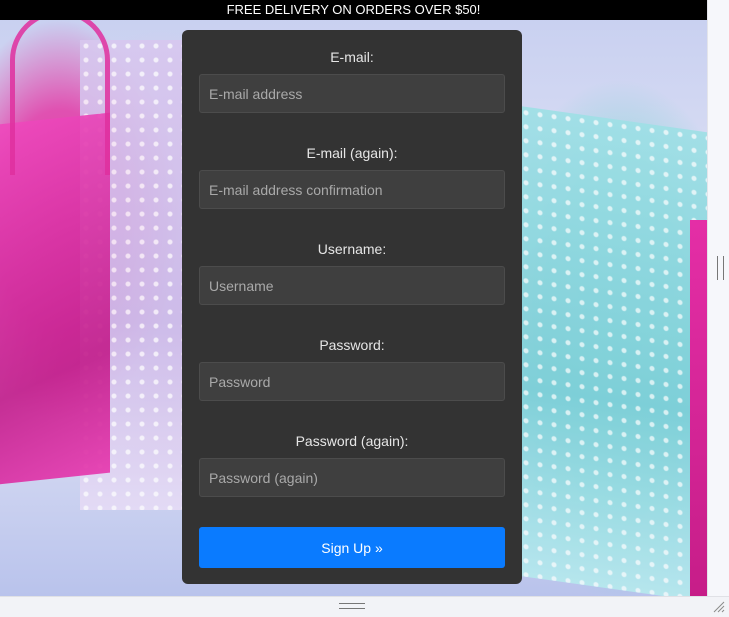 Image resolution: width=729 pixels, height=617 pixels. I want to click on email-label: E-mail:, so click(352, 57).